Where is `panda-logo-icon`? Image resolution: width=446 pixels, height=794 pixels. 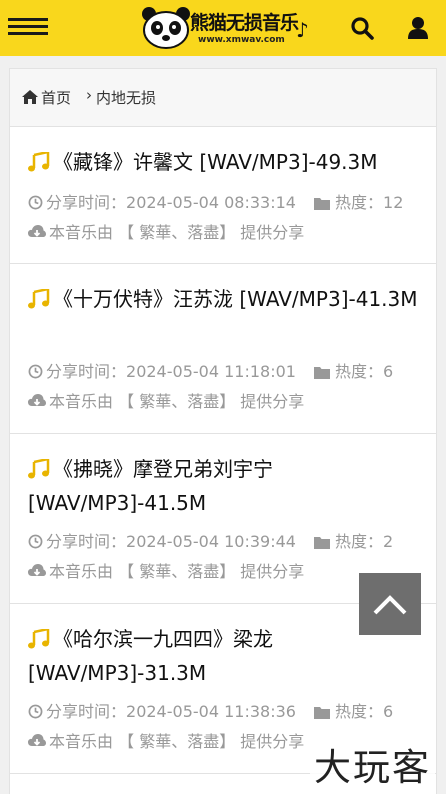
panda-logo-icon is located at coordinates (166, 28).